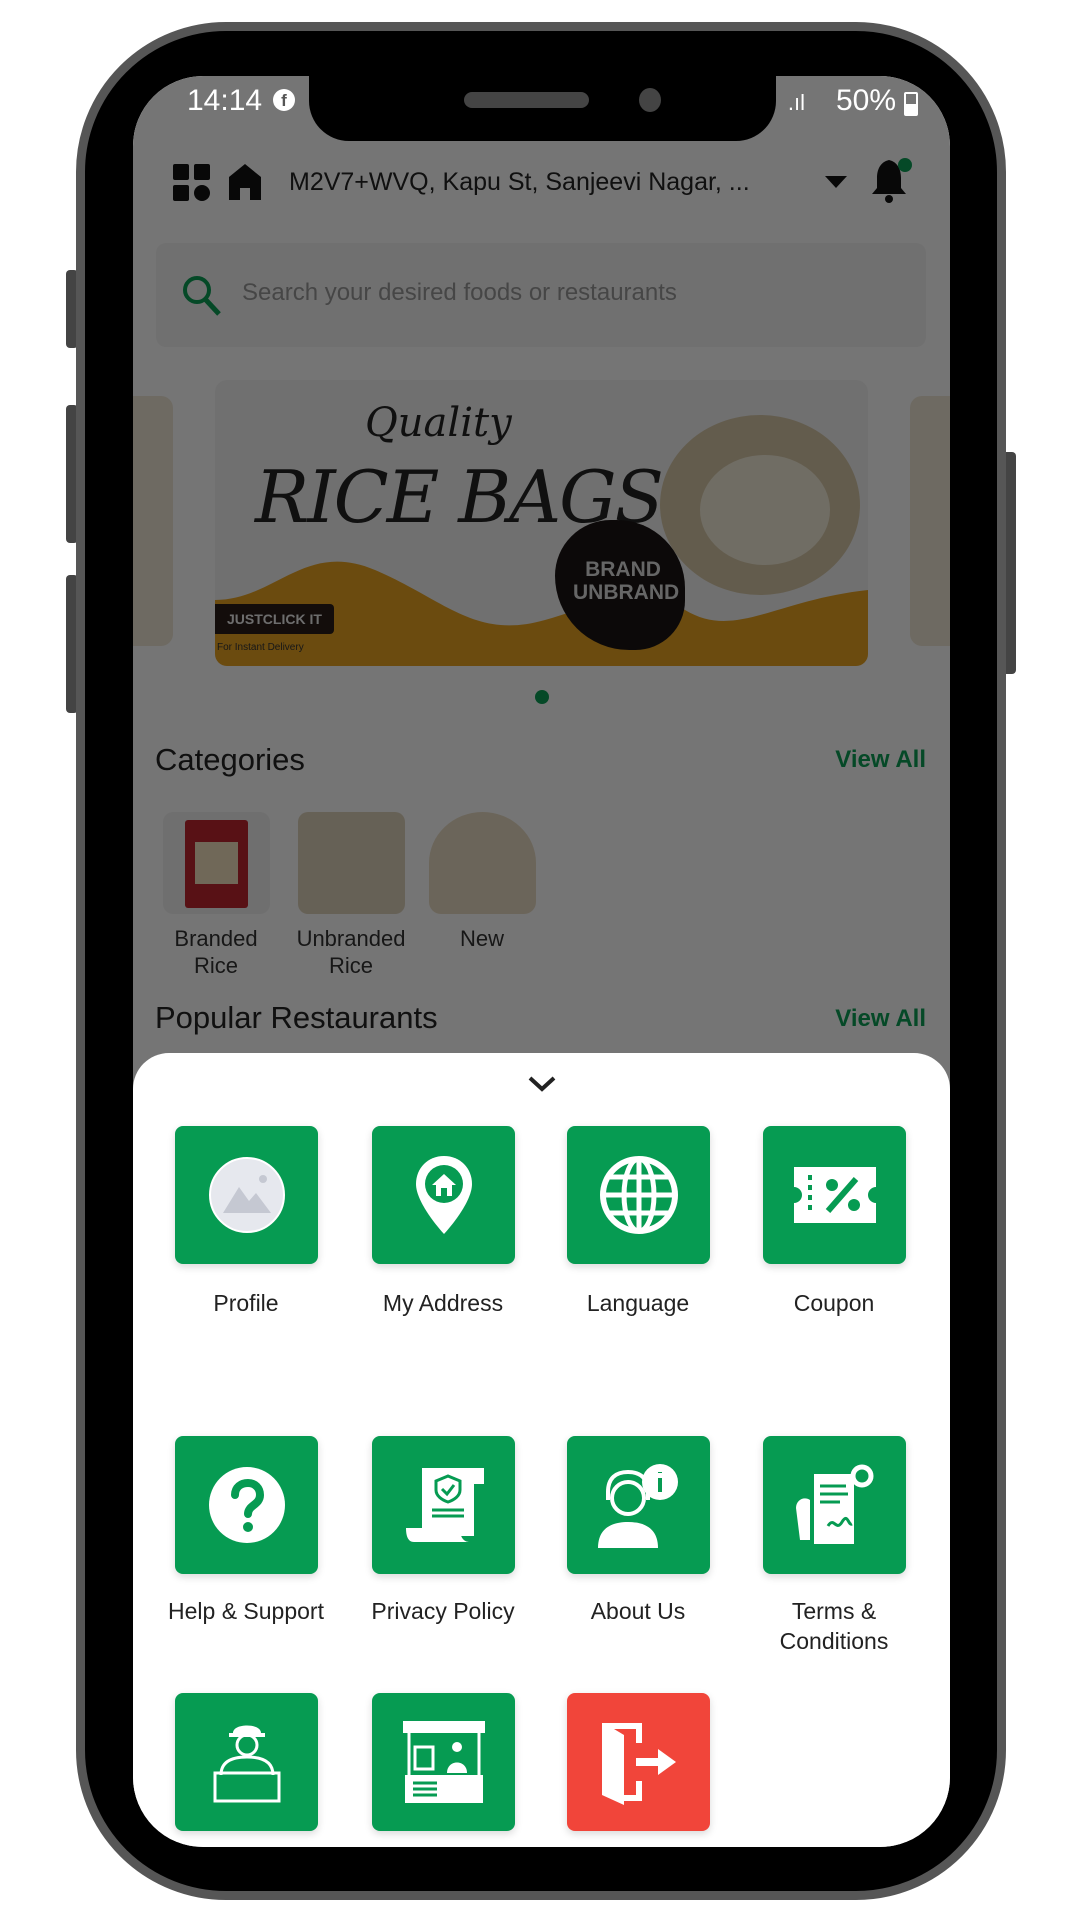 This screenshot has width=1080, height=1920. I want to click on menu-item-join-as-a-restaurant, so click(443, 1762).